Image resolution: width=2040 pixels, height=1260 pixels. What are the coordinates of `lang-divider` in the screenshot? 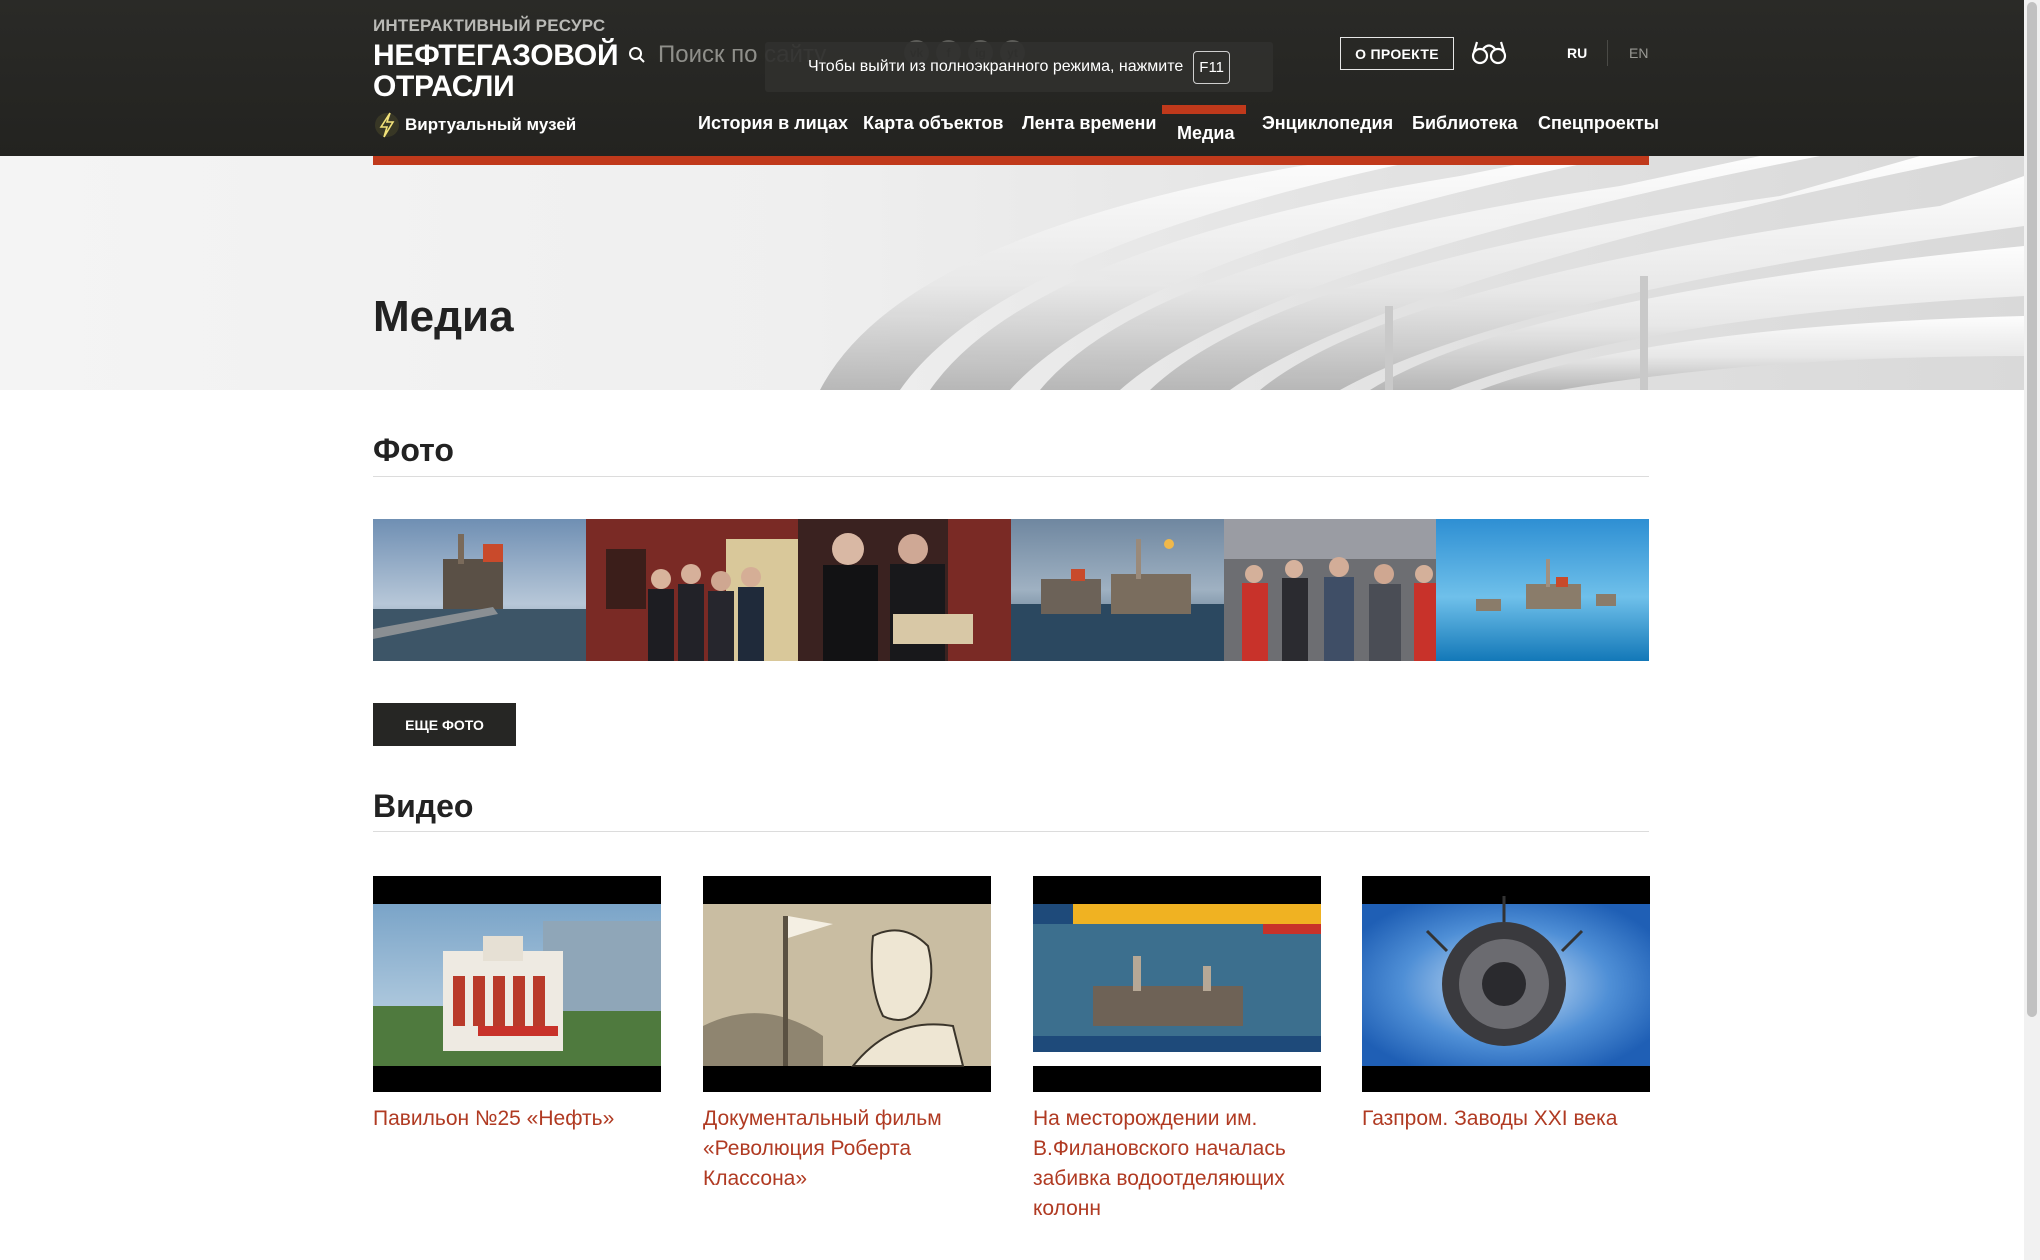 It's located at (1607, 53).